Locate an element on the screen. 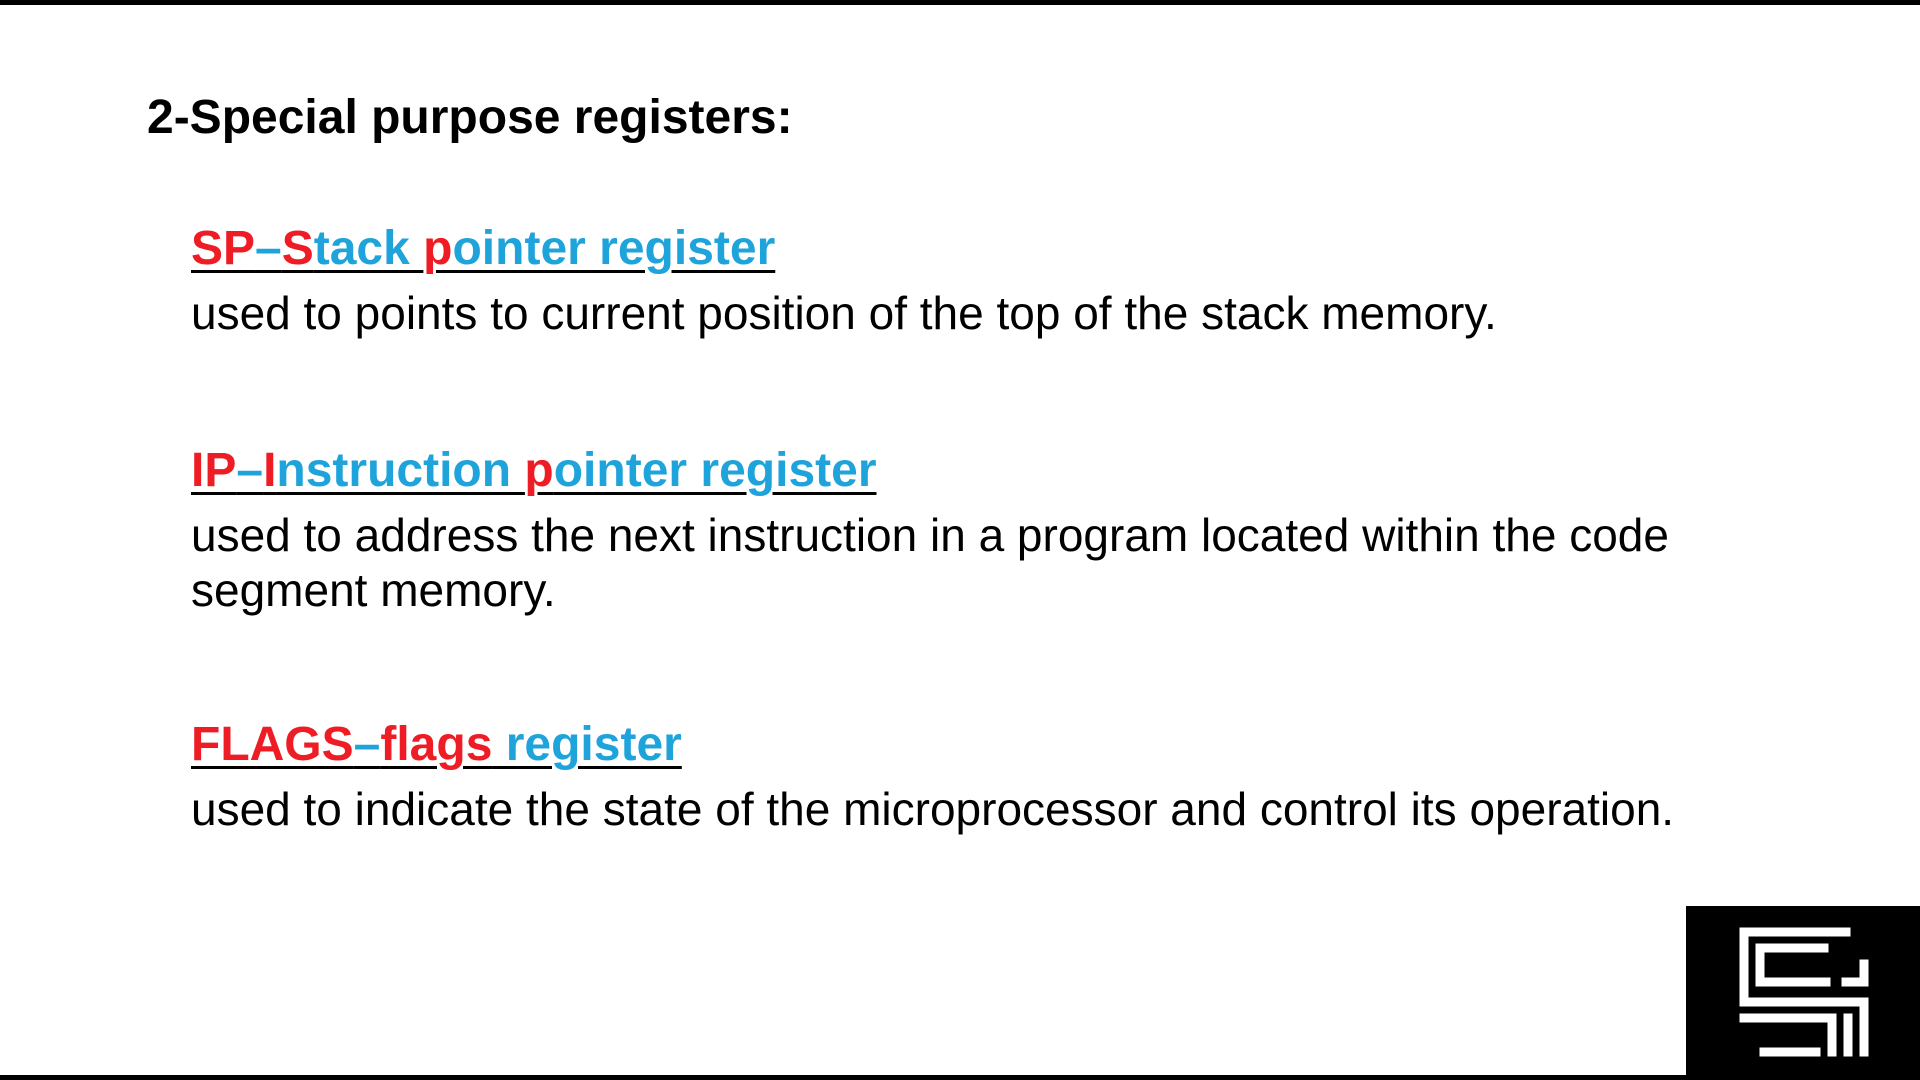 The width and height of the screenshot is (1920, 1080). term-part: register is located at coordinates (587, 744).